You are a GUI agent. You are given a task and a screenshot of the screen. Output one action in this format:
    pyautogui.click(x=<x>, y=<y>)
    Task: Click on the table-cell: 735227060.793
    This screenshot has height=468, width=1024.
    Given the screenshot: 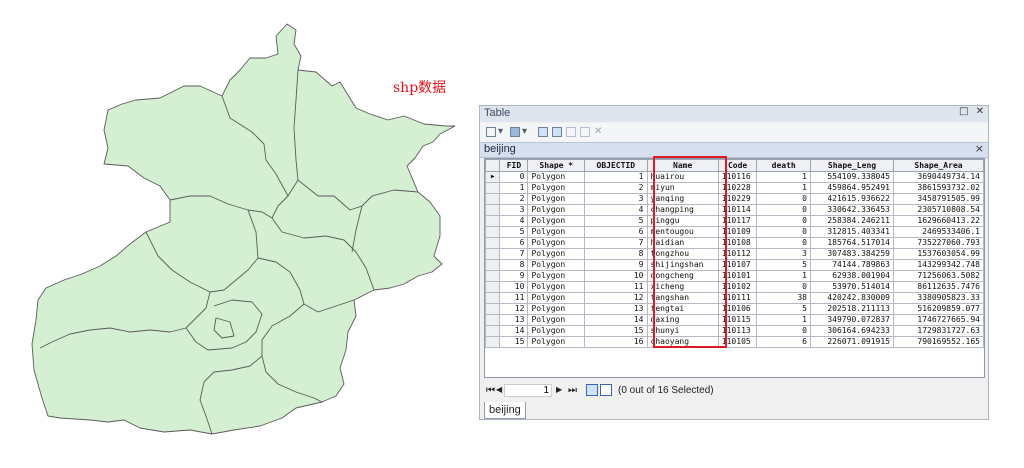 What is the action you would take?
    pyautogui.click(x=938, y=243)
    